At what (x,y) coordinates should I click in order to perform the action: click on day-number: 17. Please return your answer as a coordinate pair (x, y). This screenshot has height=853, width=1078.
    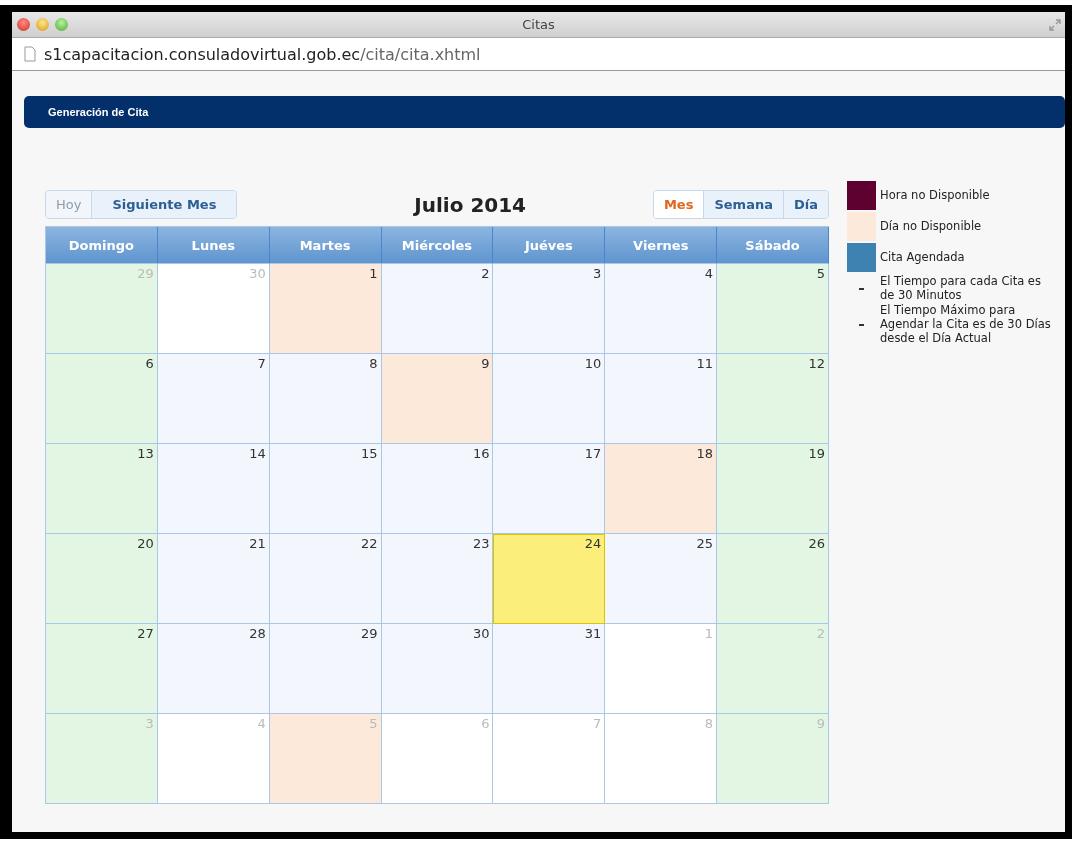
    Looking at the image, I should click on (593, 453).